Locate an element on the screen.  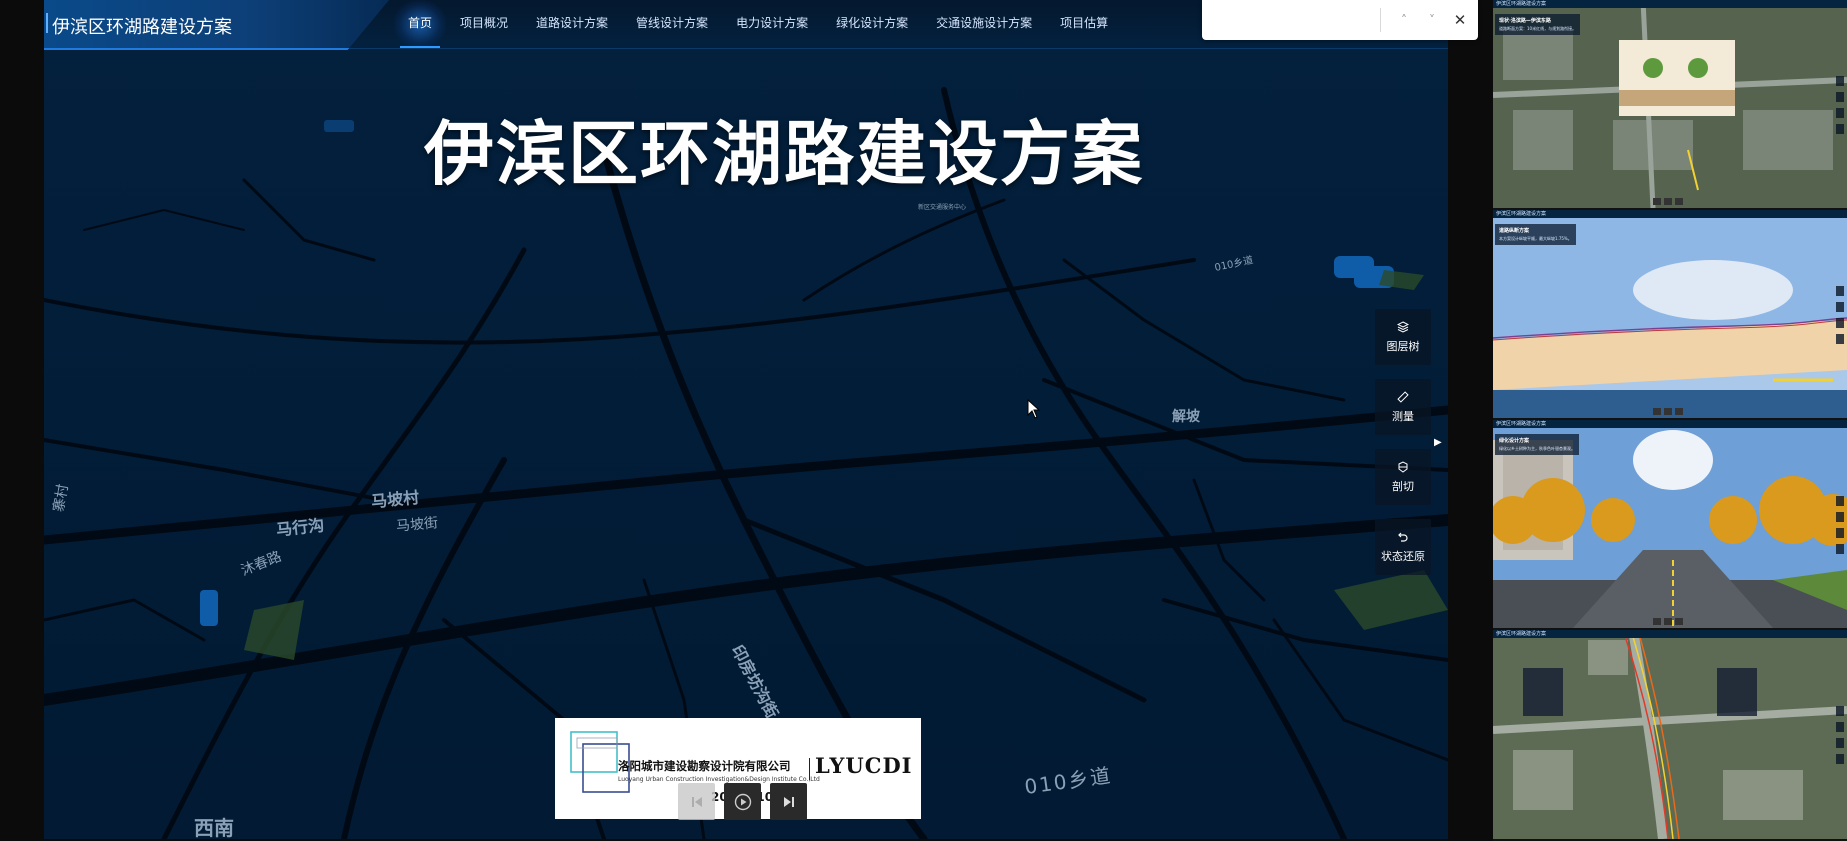
thumbnail-3-panel-text: 绿化以乡土树种为主，秋季色叶银杏景观。 is located at coordinates (1537, 448).